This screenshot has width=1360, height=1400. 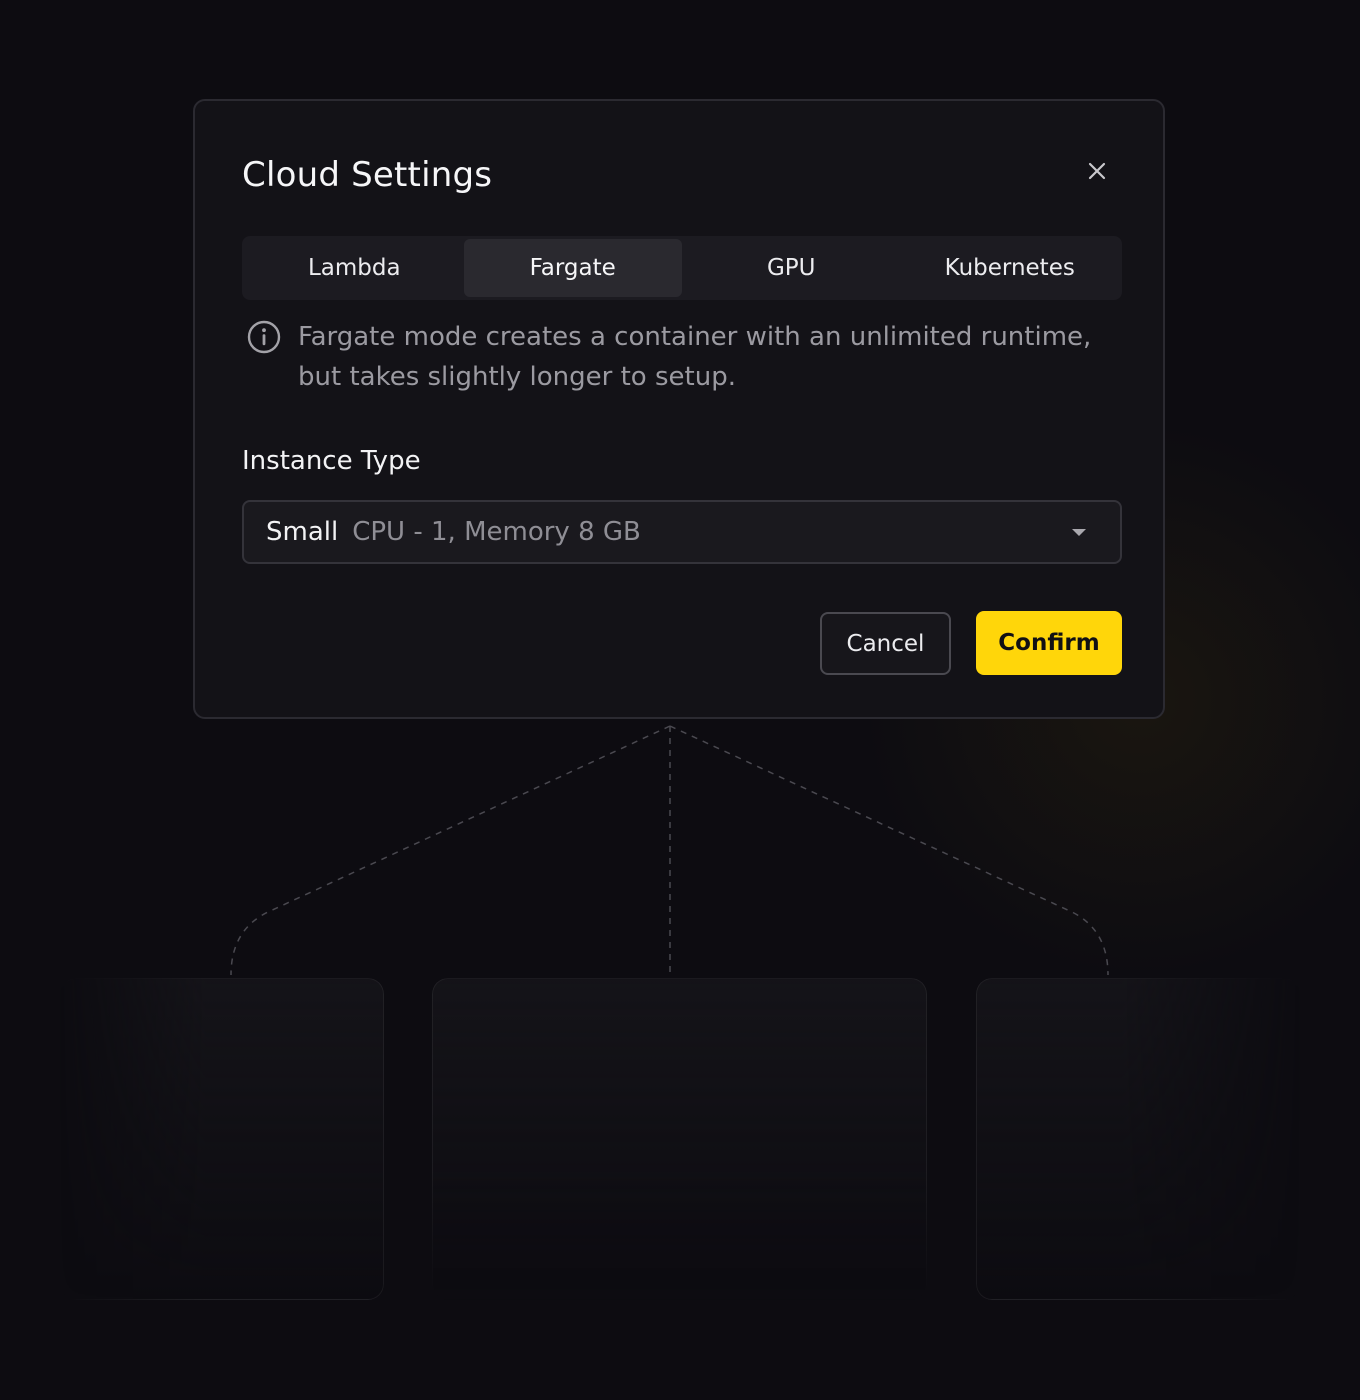 What do you see at coordinates (331, 461) in the screenshot?
I see `instance-type-label: Instance Type` at bounding box center [331, 461].